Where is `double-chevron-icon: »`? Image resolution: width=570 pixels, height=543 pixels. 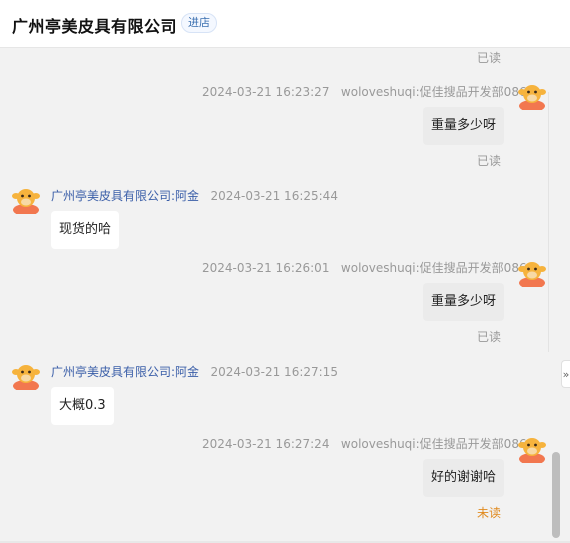 double-chevron-icon: » is located at coordinates (566, 374).